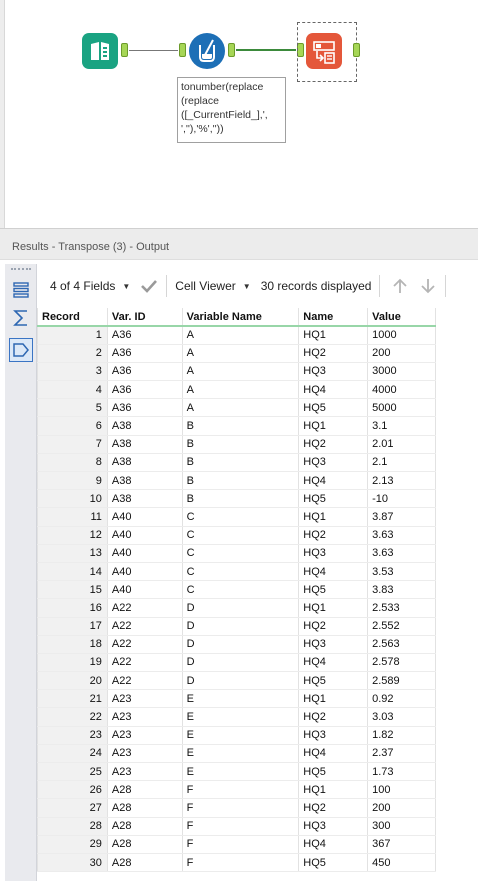 Image resolution: width=478 pixels, height=881 pixels. I want to click on table-row: 7 A38 B HQ2 2.01, so click(236, 444).